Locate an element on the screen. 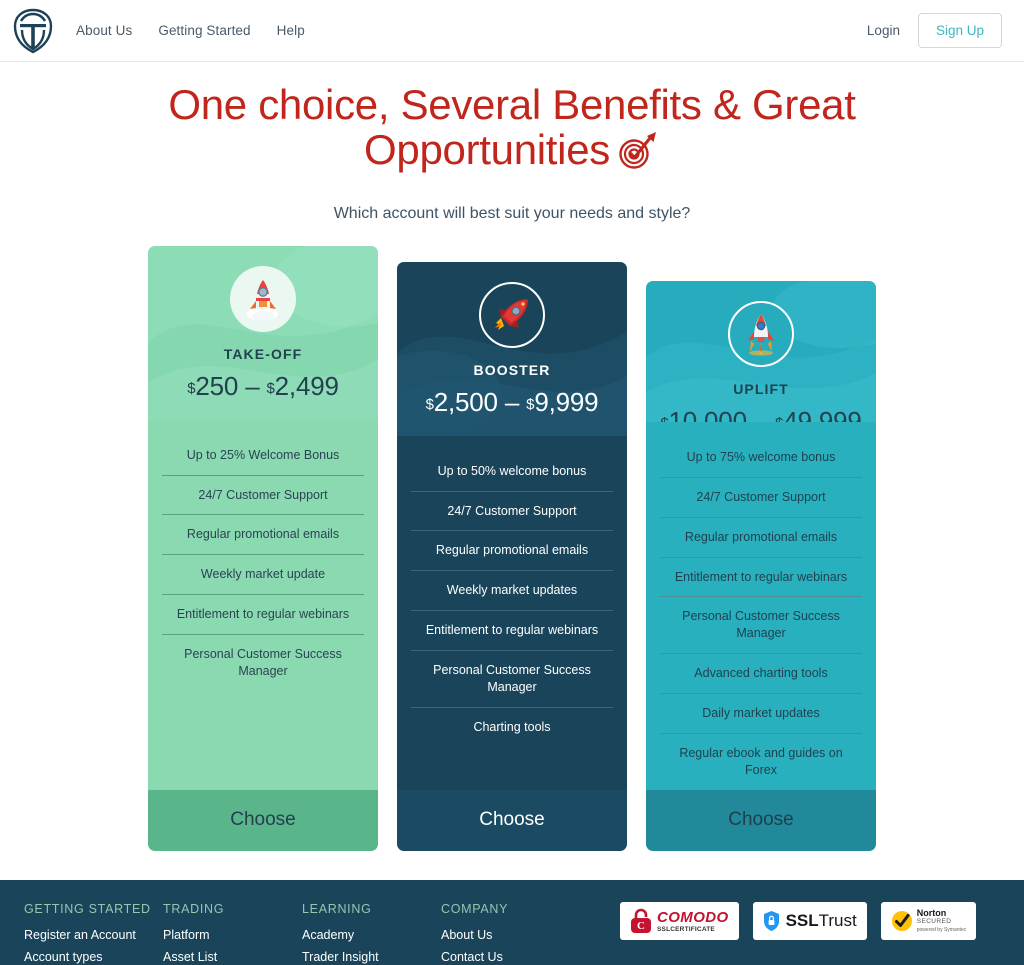  plan-name-uplift: UPLIFT is located at coordinates (761, 388).